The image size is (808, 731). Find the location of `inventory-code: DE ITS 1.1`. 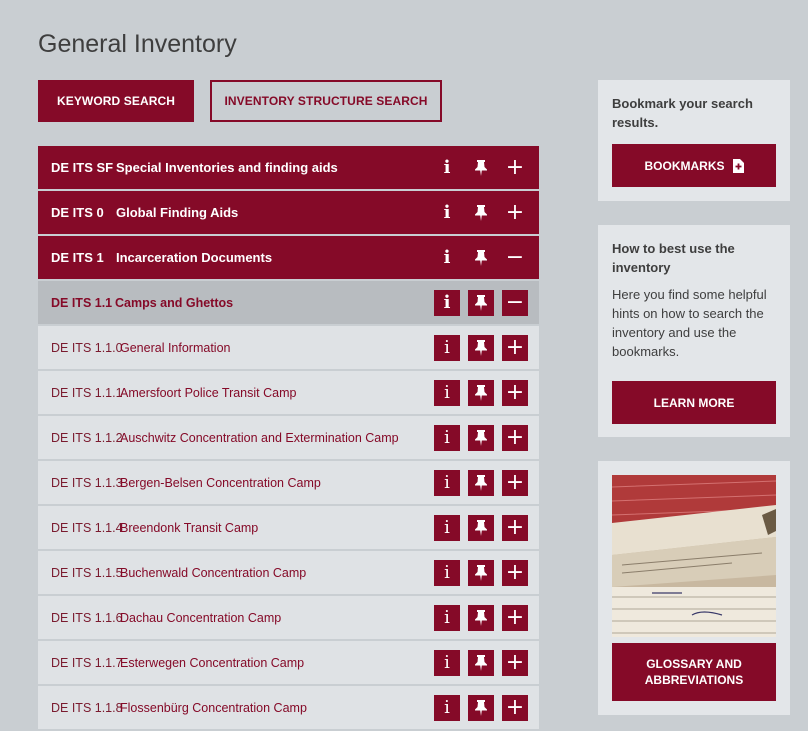

inventory-code: DE ITS 1.1 is located at coordinates (82, 302).